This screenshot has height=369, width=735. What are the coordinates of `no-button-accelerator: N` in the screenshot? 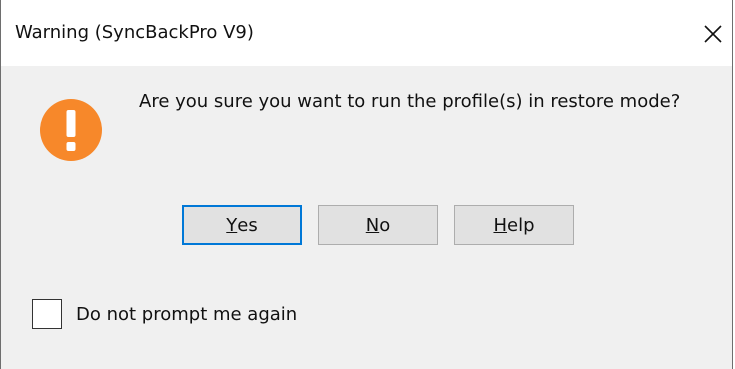 It's located at (372, 225).